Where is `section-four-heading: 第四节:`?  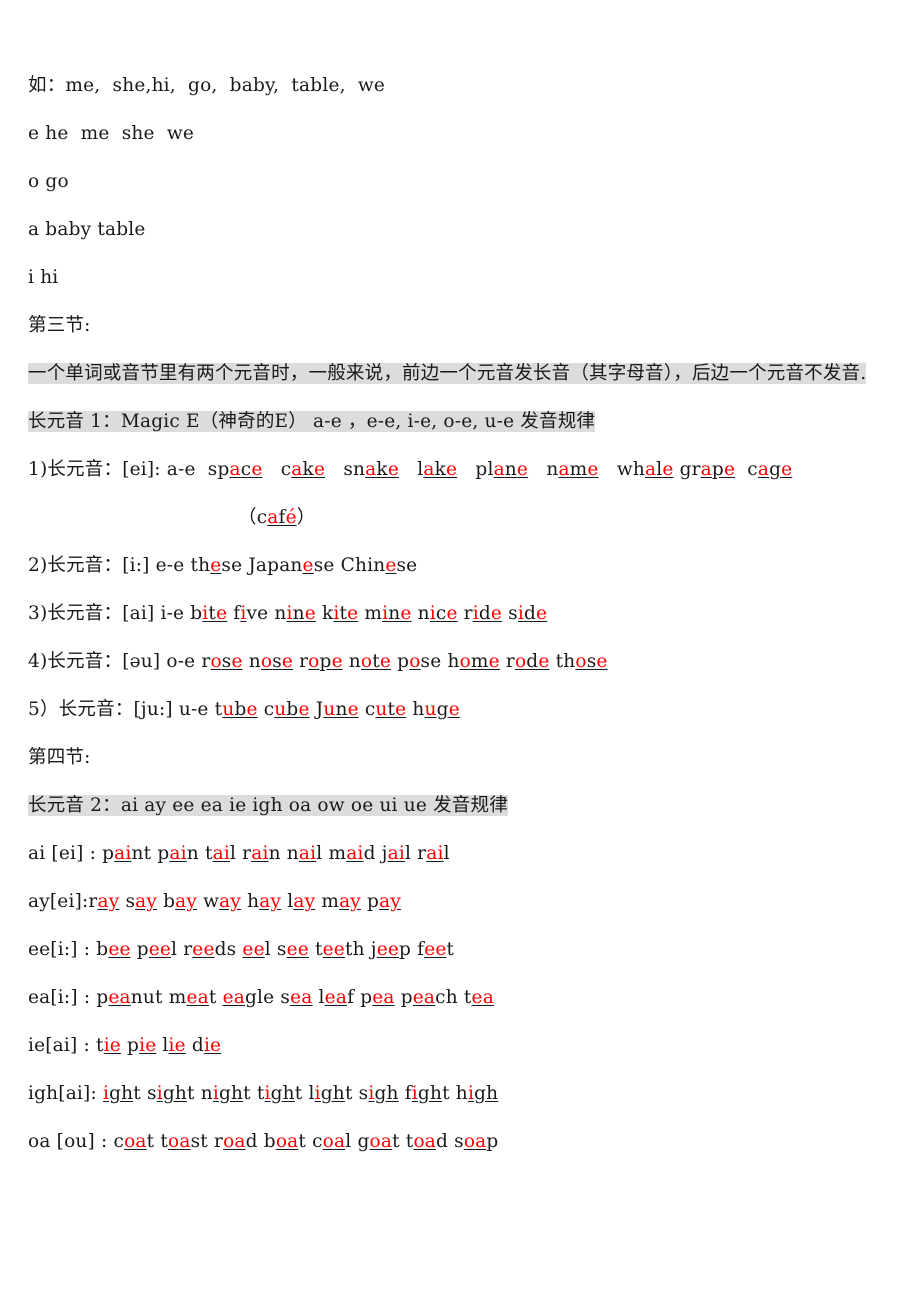 section-four-heading: 第四节: is located at coordinates (59, 757).